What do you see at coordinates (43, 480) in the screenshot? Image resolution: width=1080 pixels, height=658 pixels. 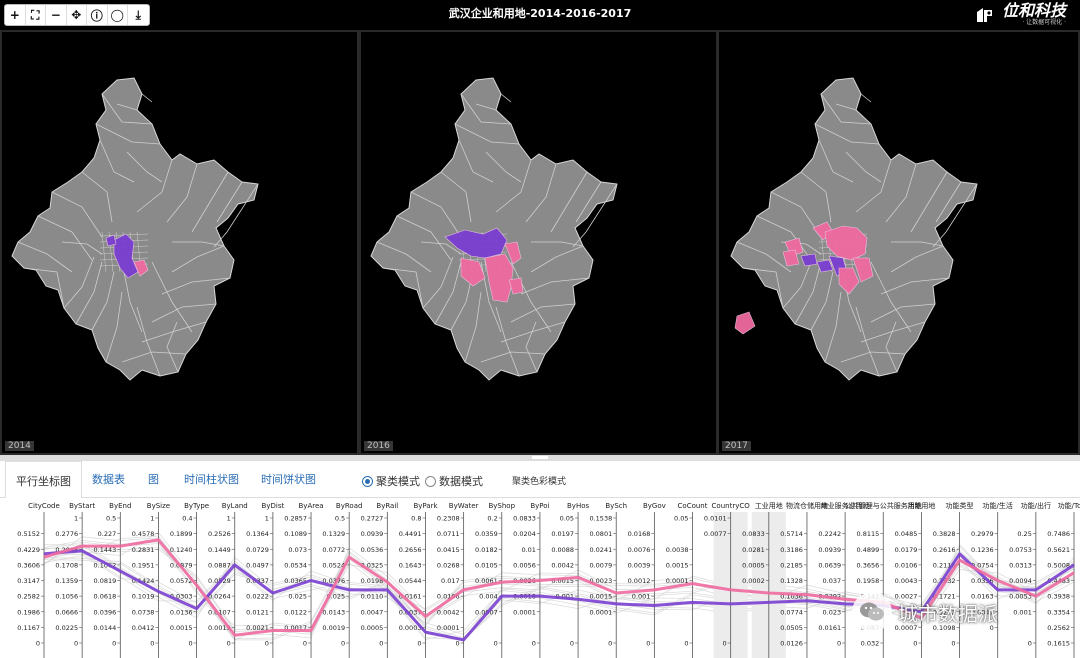 I see `tab-parallel-coordinates: 平行坐标图` at bounding box center [43, 480].